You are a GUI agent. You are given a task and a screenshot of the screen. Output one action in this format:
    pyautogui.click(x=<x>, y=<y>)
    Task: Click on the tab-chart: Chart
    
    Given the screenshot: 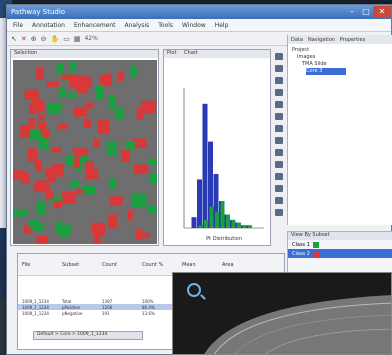 What is the action you would take?
    pyautogui.click(x=191, y=53)
    